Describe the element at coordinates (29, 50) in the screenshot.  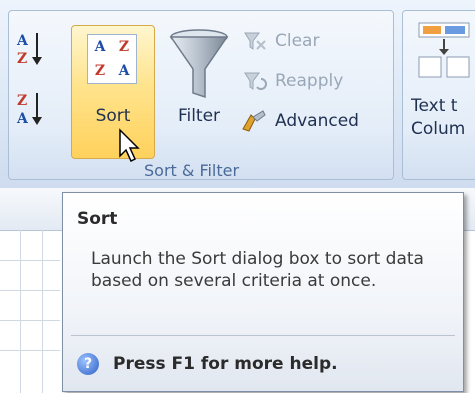
I see `sort-a-to-z-icon: A Z` at that location.